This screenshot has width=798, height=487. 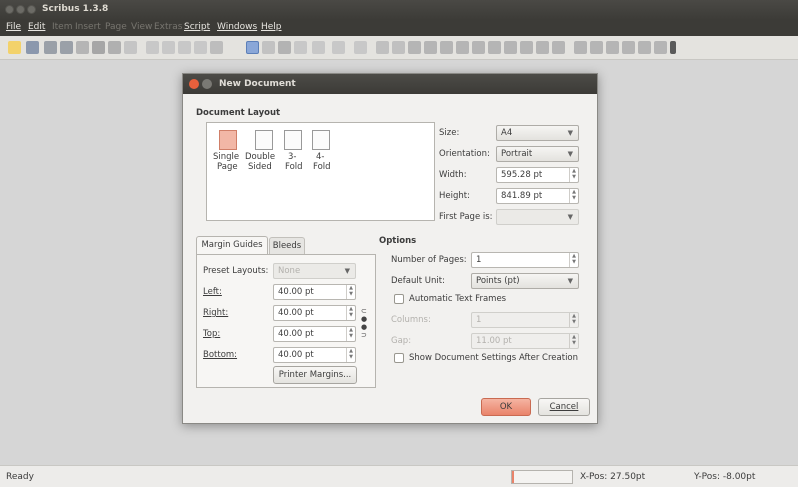 What do you see at coordinates (194, 84) in the screenshot?
I see `dialog-close-icon` at bounding box center [194, 84].